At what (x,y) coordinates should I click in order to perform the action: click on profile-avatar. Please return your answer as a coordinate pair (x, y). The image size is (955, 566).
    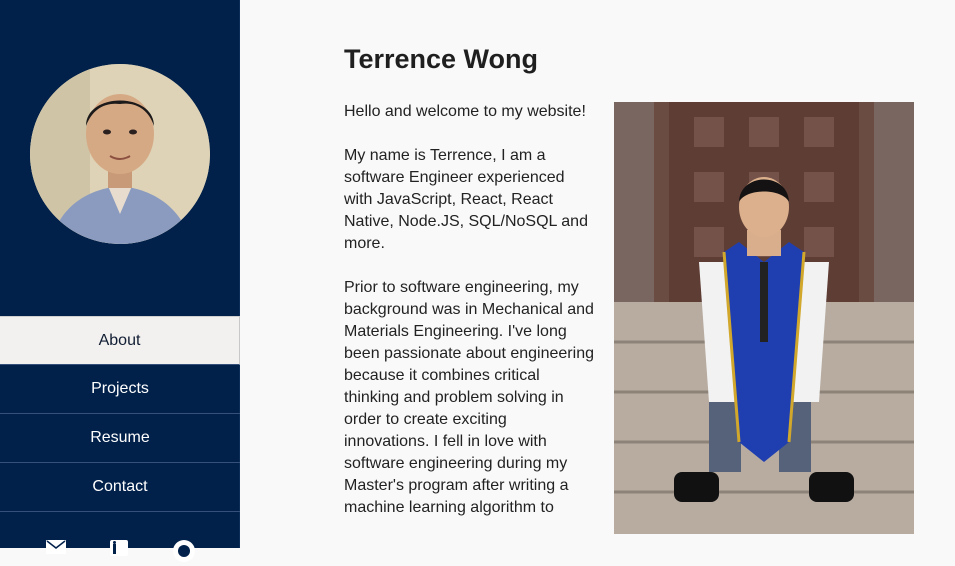
    Looking at the image, I should click on (120, 154).